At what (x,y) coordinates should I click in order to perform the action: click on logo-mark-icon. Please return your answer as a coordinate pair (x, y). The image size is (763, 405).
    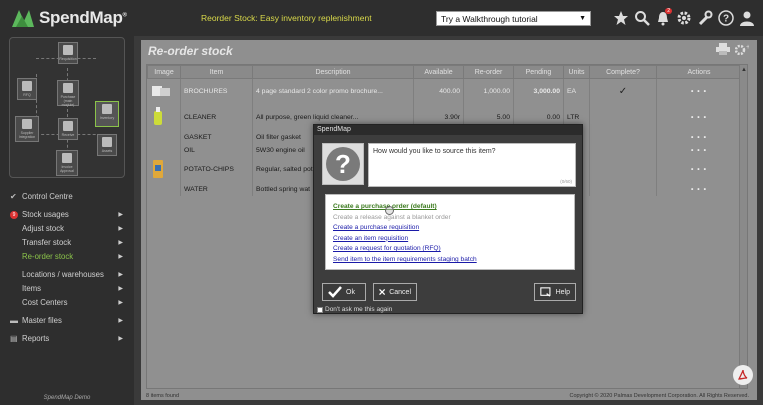
    Looking at the image, I should click on (23, 18).